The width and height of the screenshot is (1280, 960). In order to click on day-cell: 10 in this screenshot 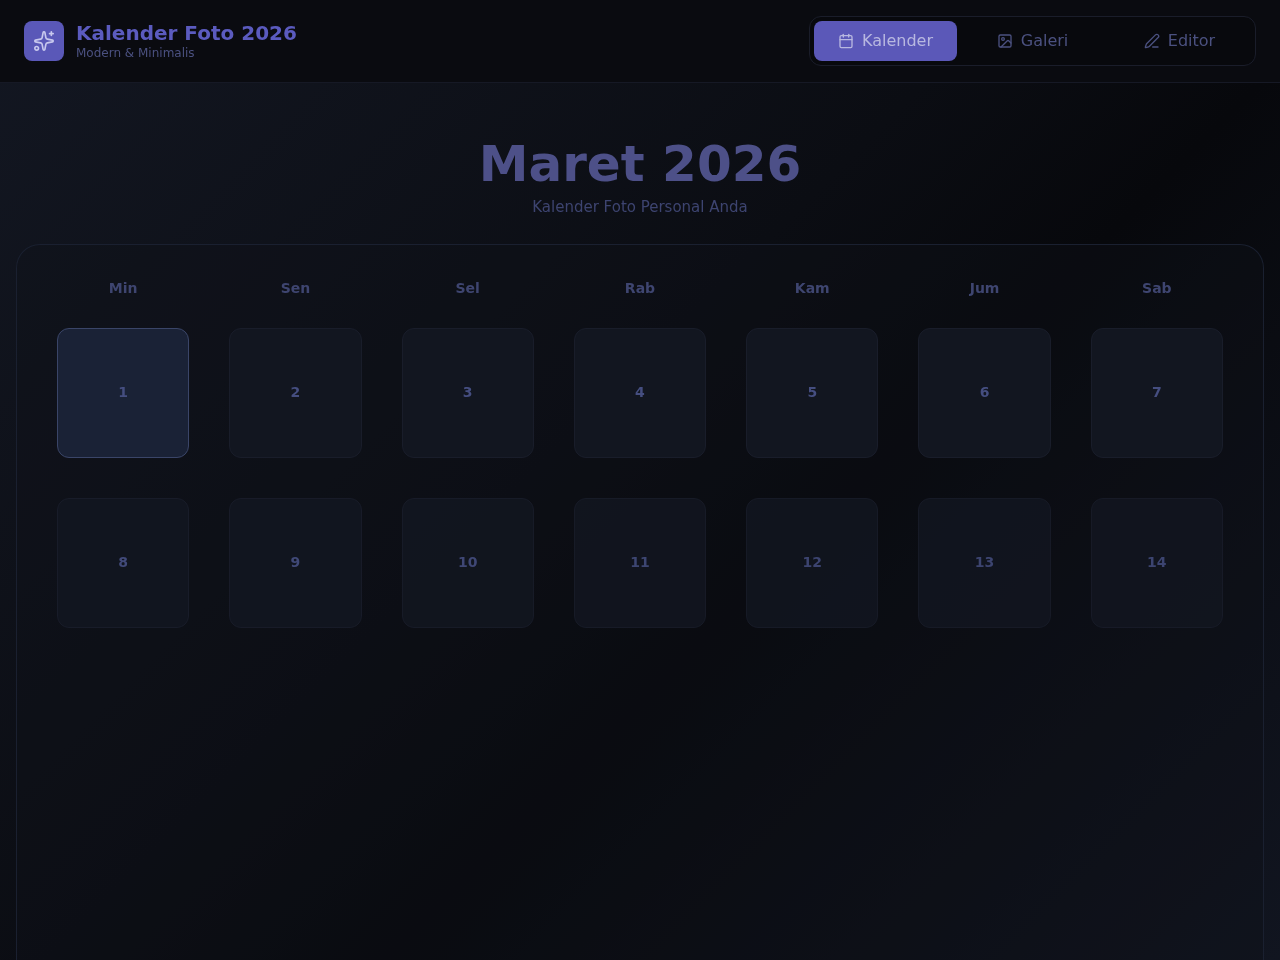, I will do `click(467, 562)`.